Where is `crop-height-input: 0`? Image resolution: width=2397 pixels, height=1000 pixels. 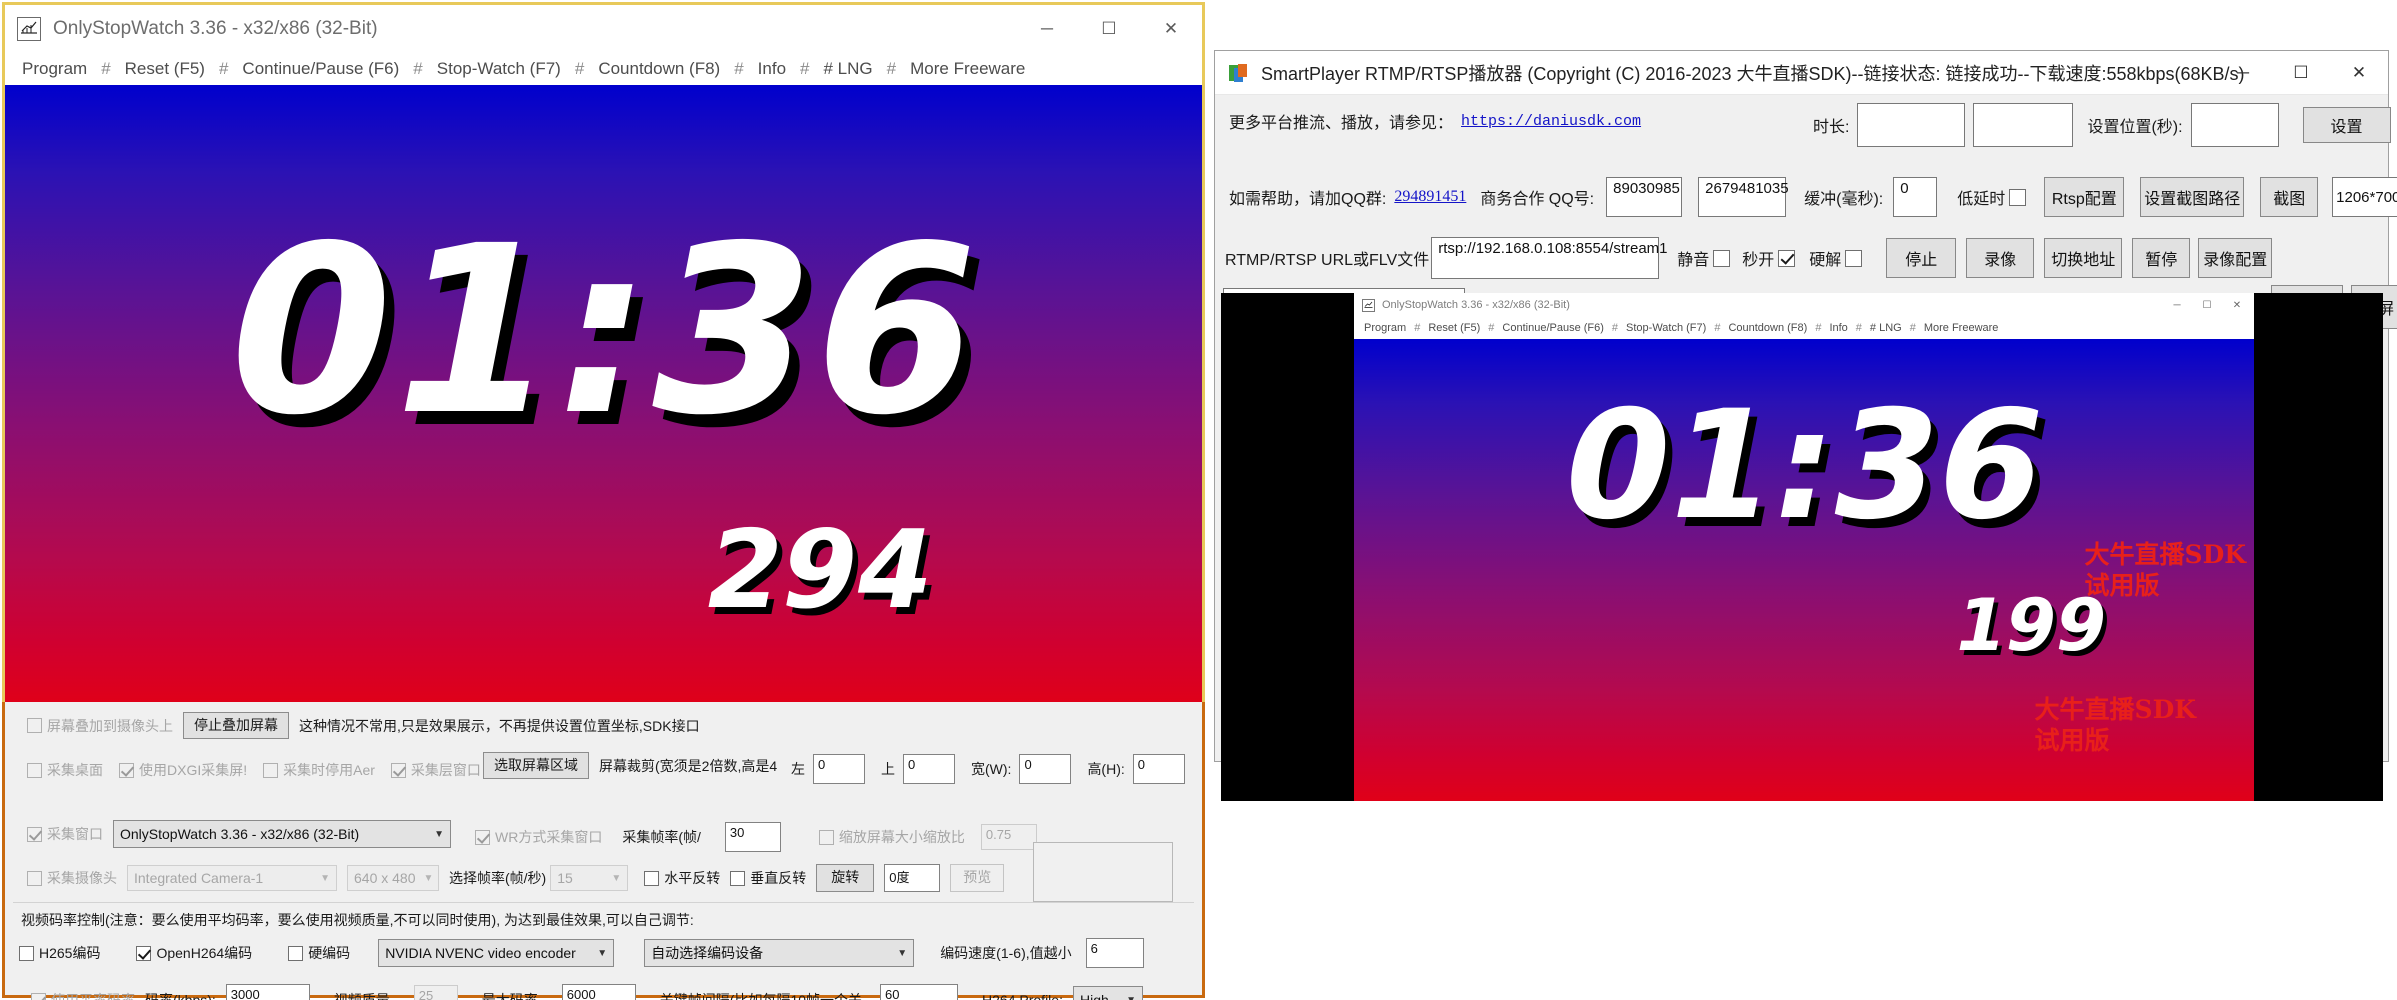 crop-height-input: 0 is located at coordinates (1158, 769).